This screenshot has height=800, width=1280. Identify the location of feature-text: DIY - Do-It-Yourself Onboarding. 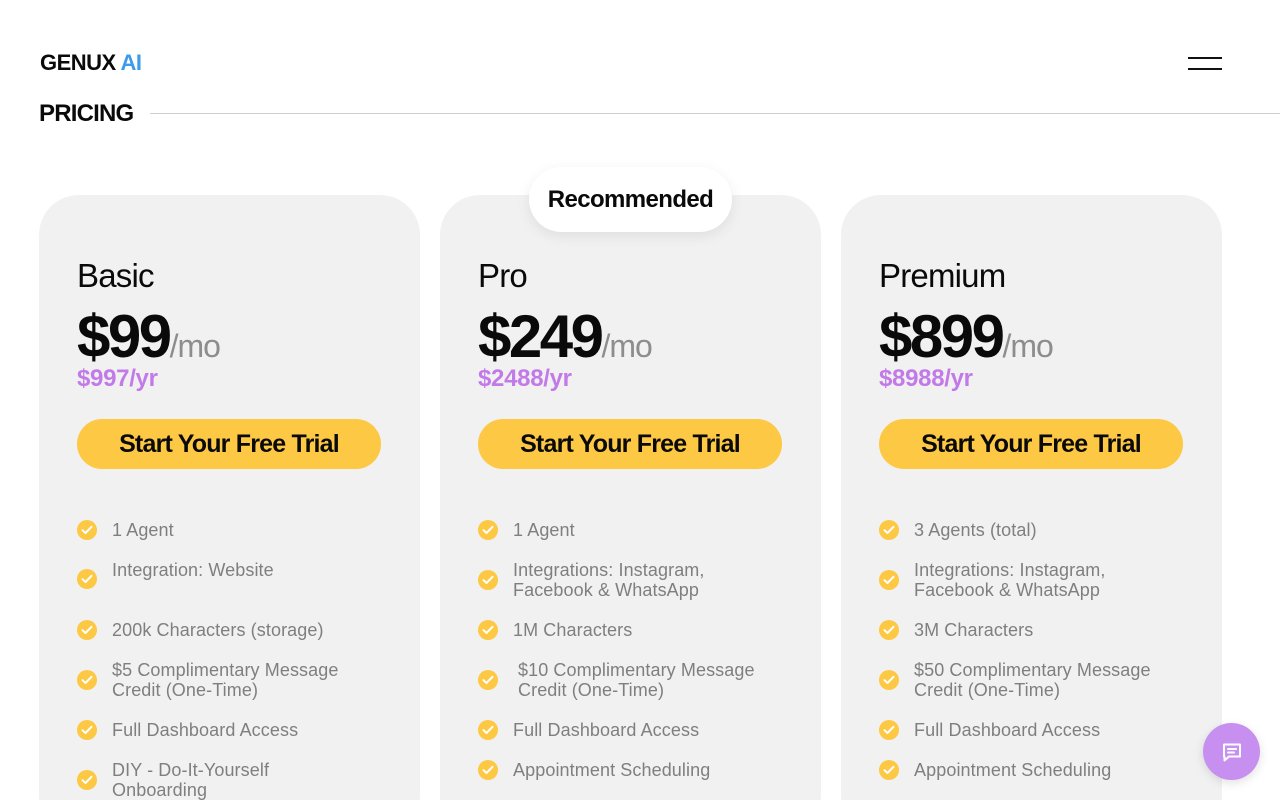
(191, 780).